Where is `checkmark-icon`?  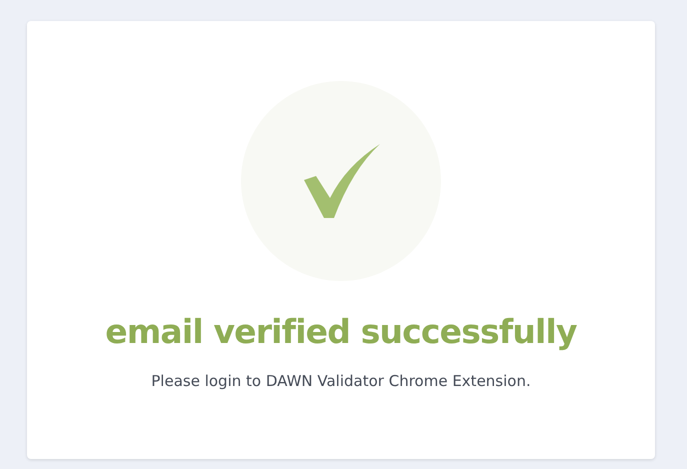 checkmark-icon is located at coordinates (341, 181).